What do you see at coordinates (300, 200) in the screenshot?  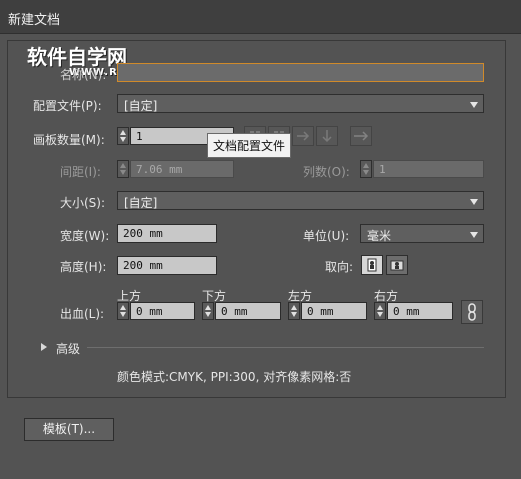 I see `size-select: [自定]` at bounding box center [300, 200].